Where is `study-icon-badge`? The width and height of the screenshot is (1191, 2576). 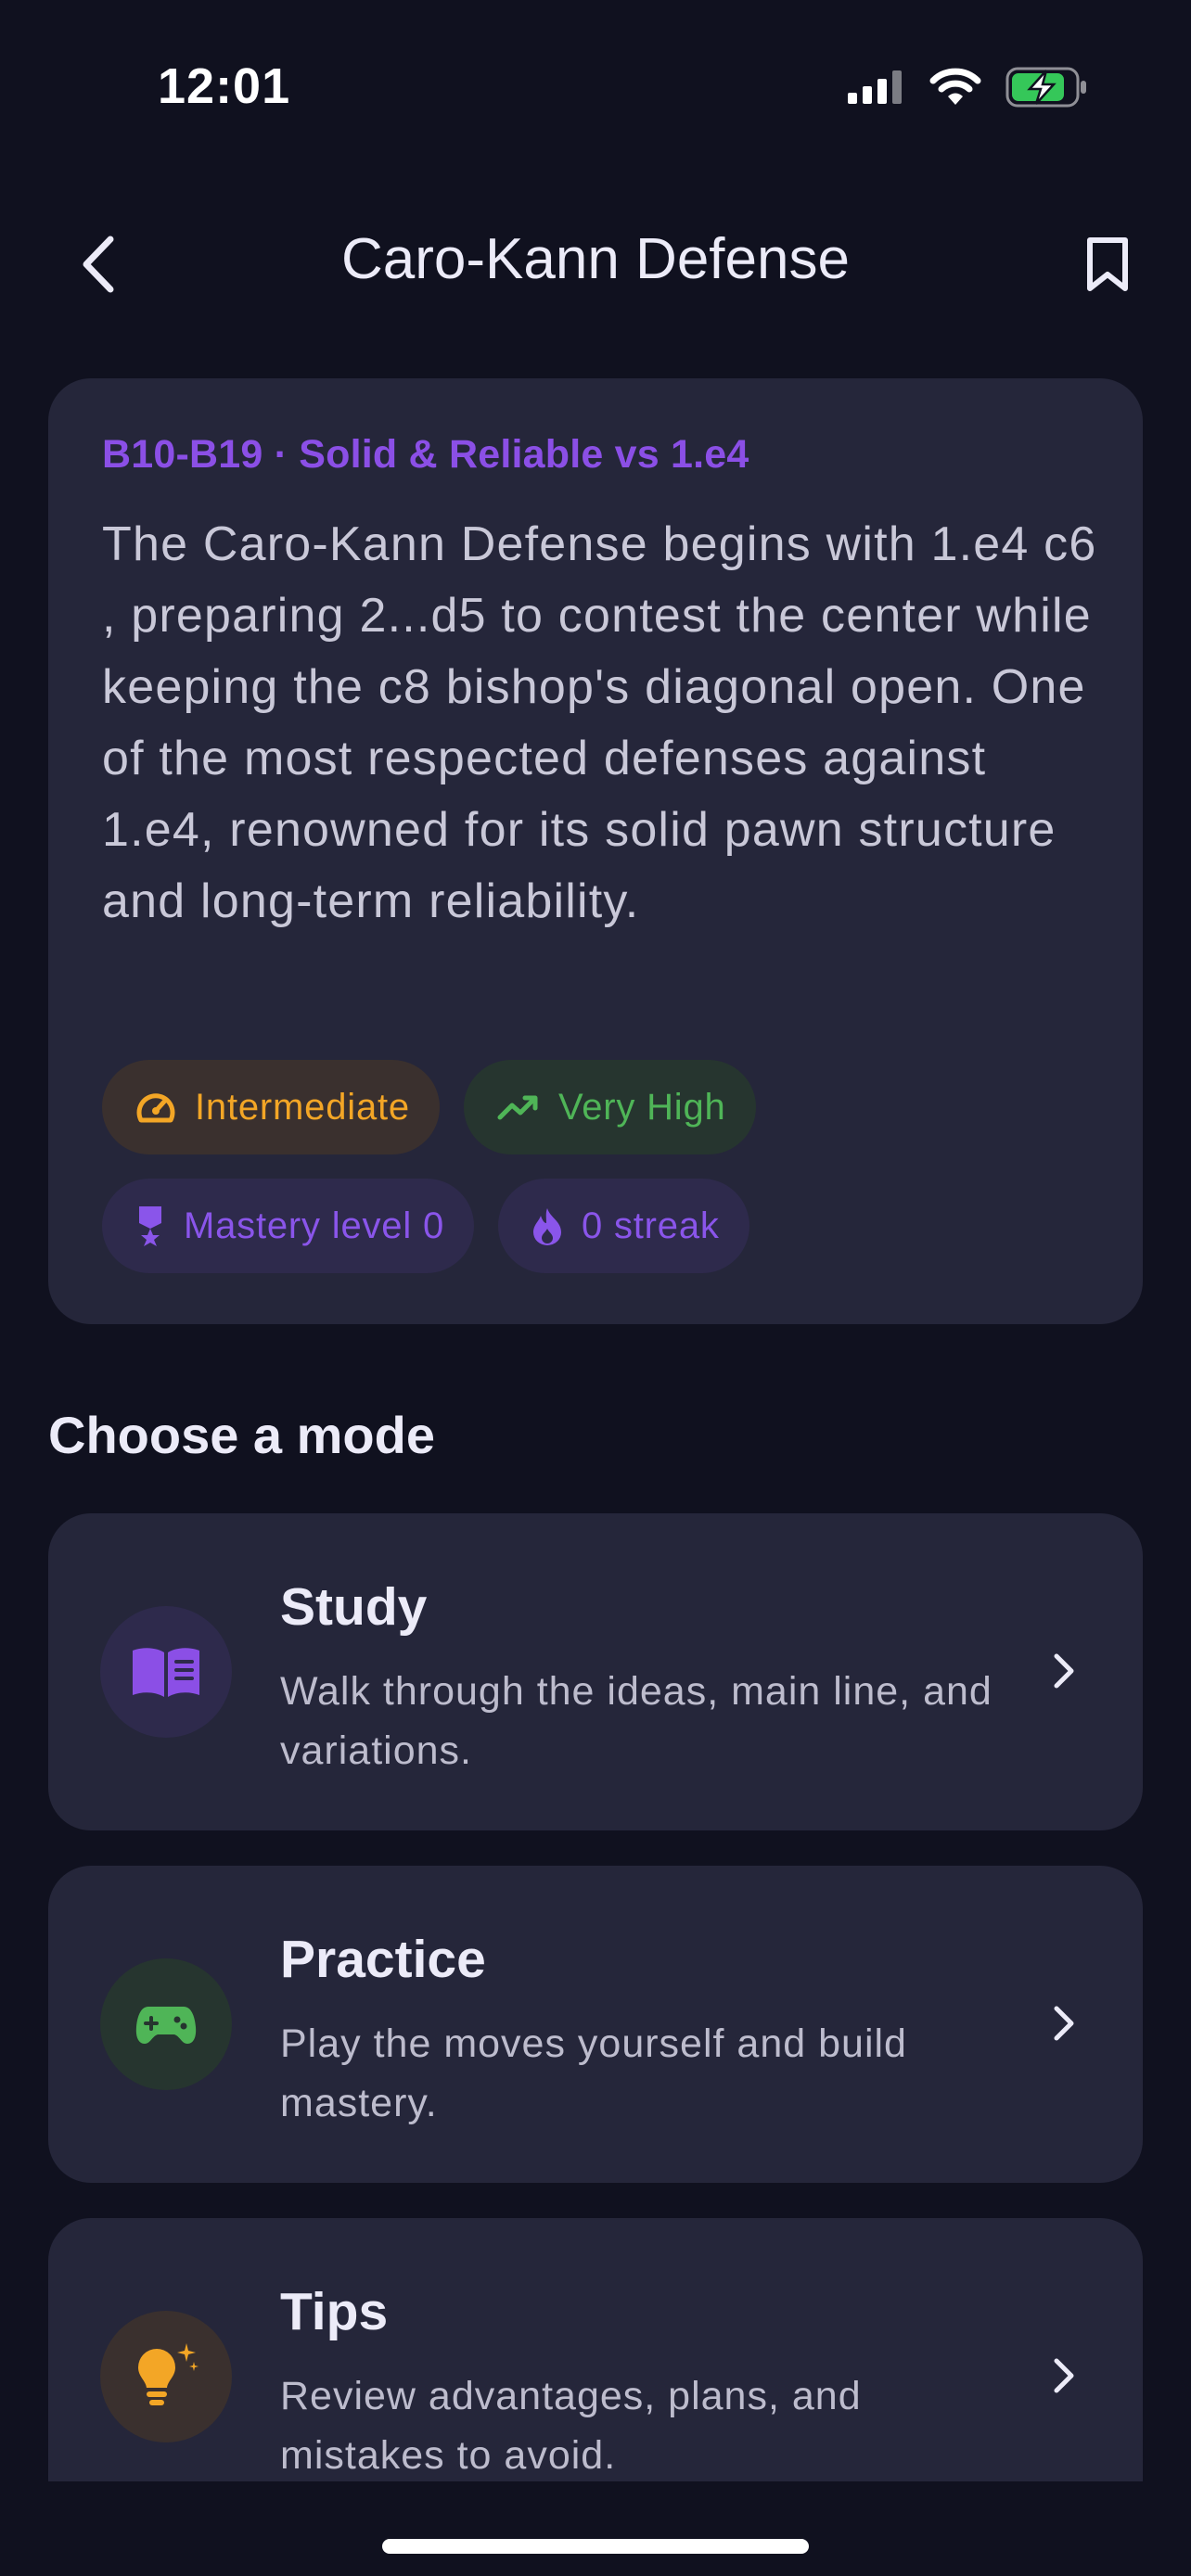 study-icon-badge is located at coordinates (166, 1672).